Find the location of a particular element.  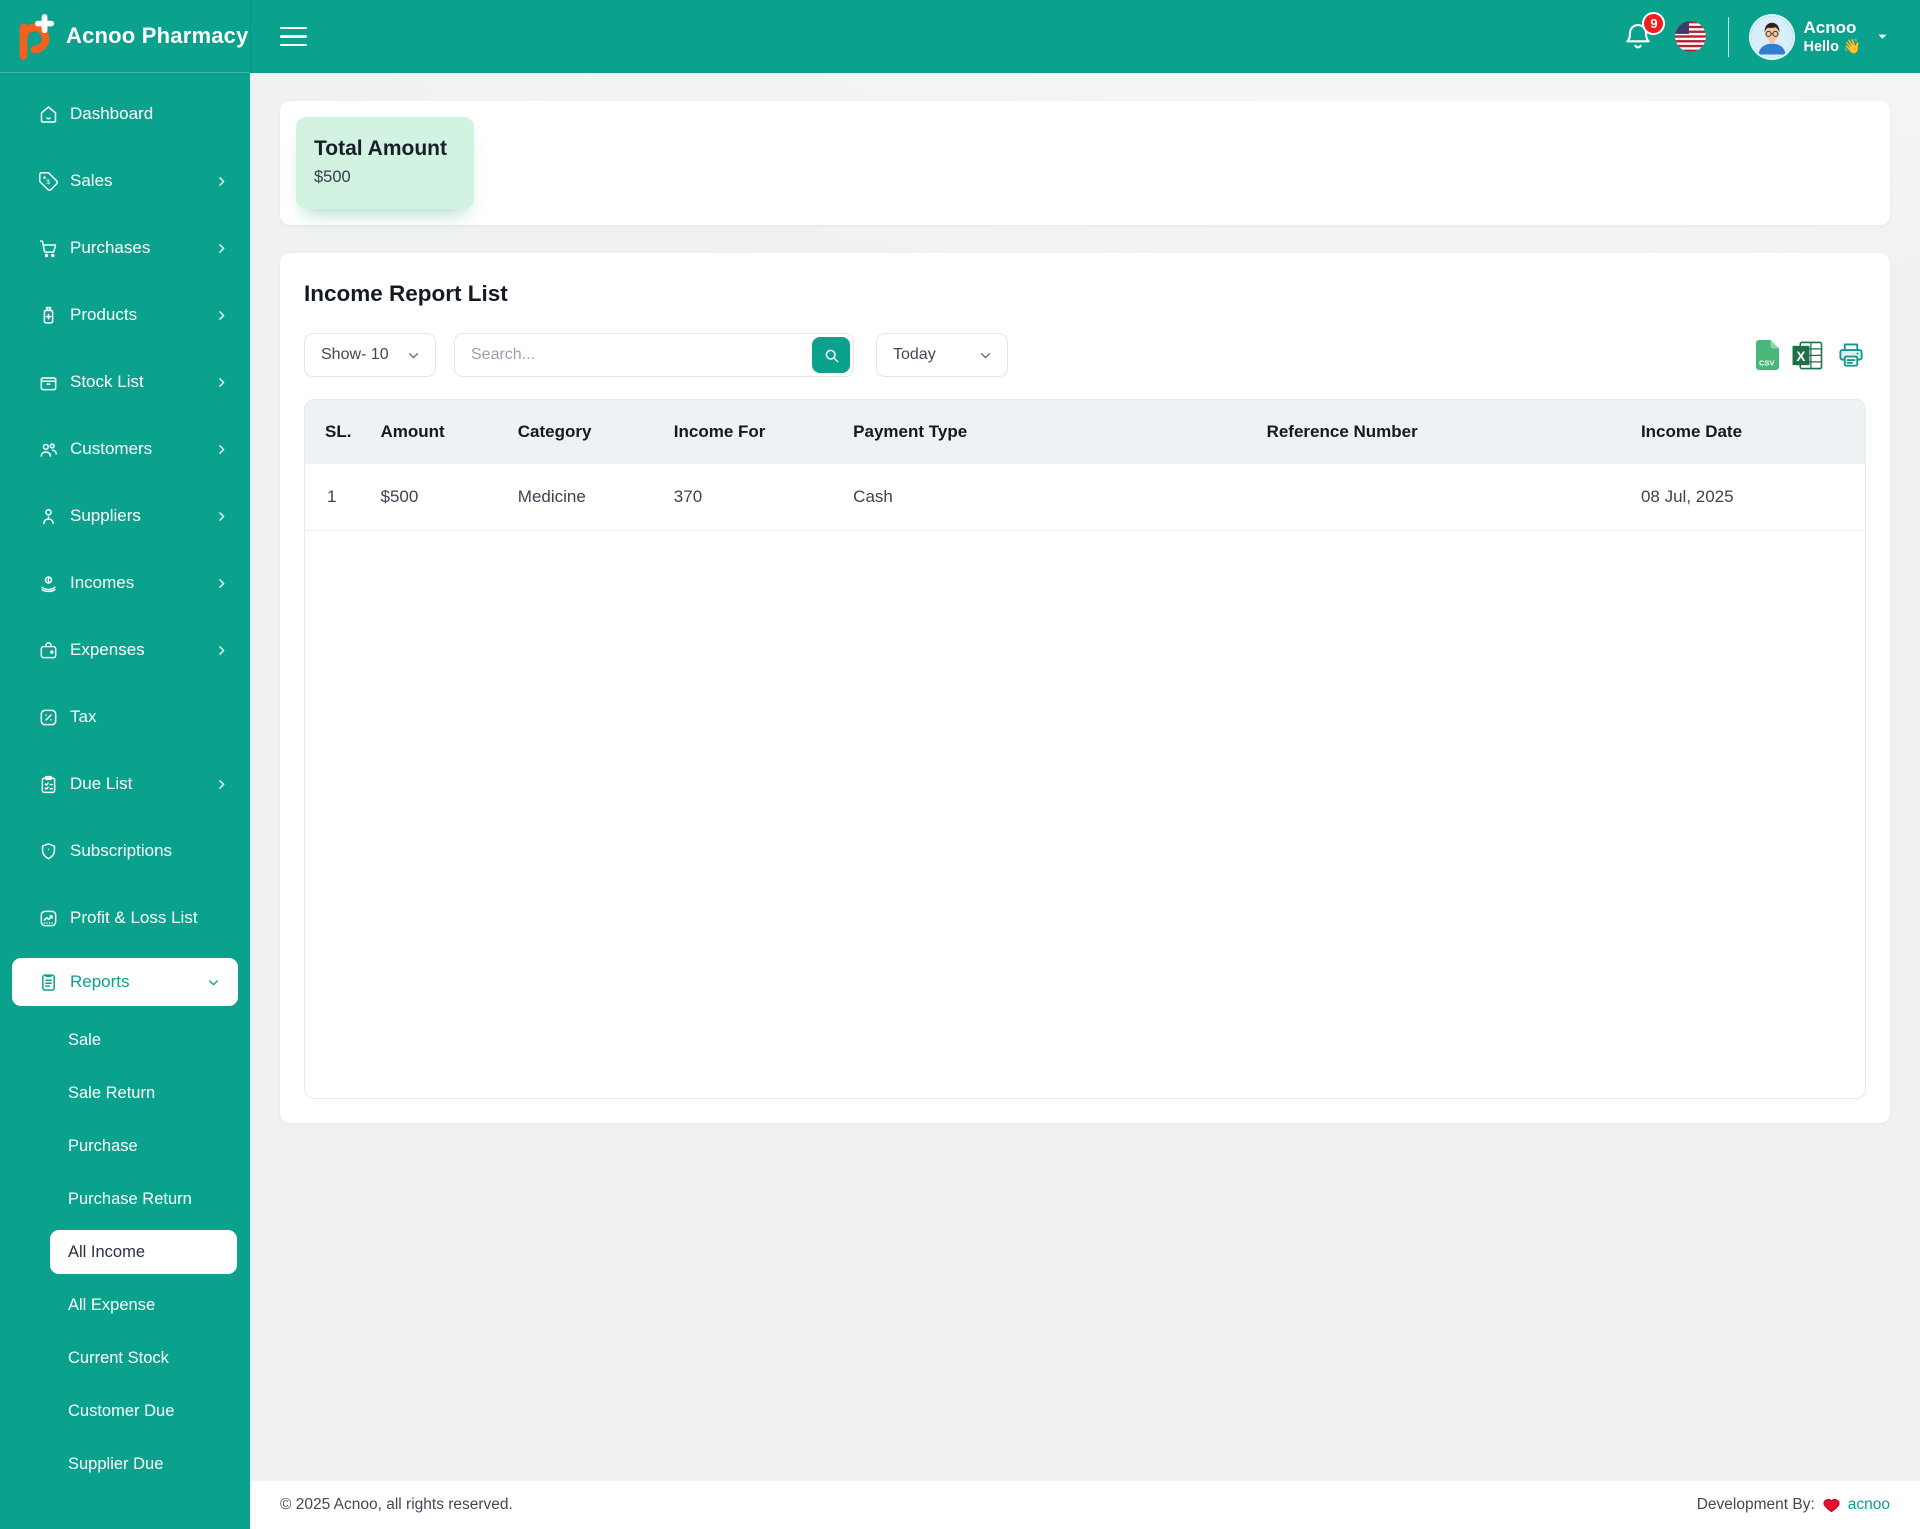

sidebar-item-purchases: Purchases is located at coordinates (125, 248).